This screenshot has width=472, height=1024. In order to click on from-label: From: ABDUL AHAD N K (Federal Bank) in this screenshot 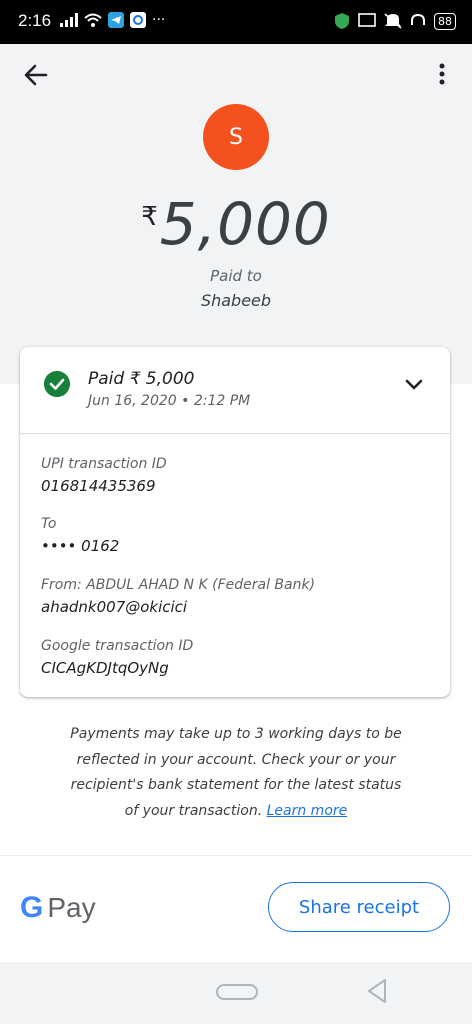, I will do `click(178, 585)`.